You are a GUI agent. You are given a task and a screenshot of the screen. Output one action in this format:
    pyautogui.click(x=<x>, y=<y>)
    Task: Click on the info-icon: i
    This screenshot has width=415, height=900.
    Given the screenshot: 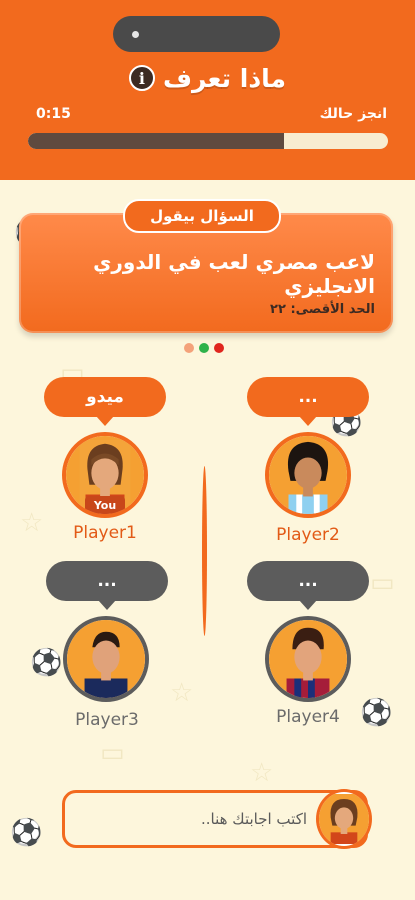 What is the action you would take?
    pyautogui.click(x=141, y=78)
    